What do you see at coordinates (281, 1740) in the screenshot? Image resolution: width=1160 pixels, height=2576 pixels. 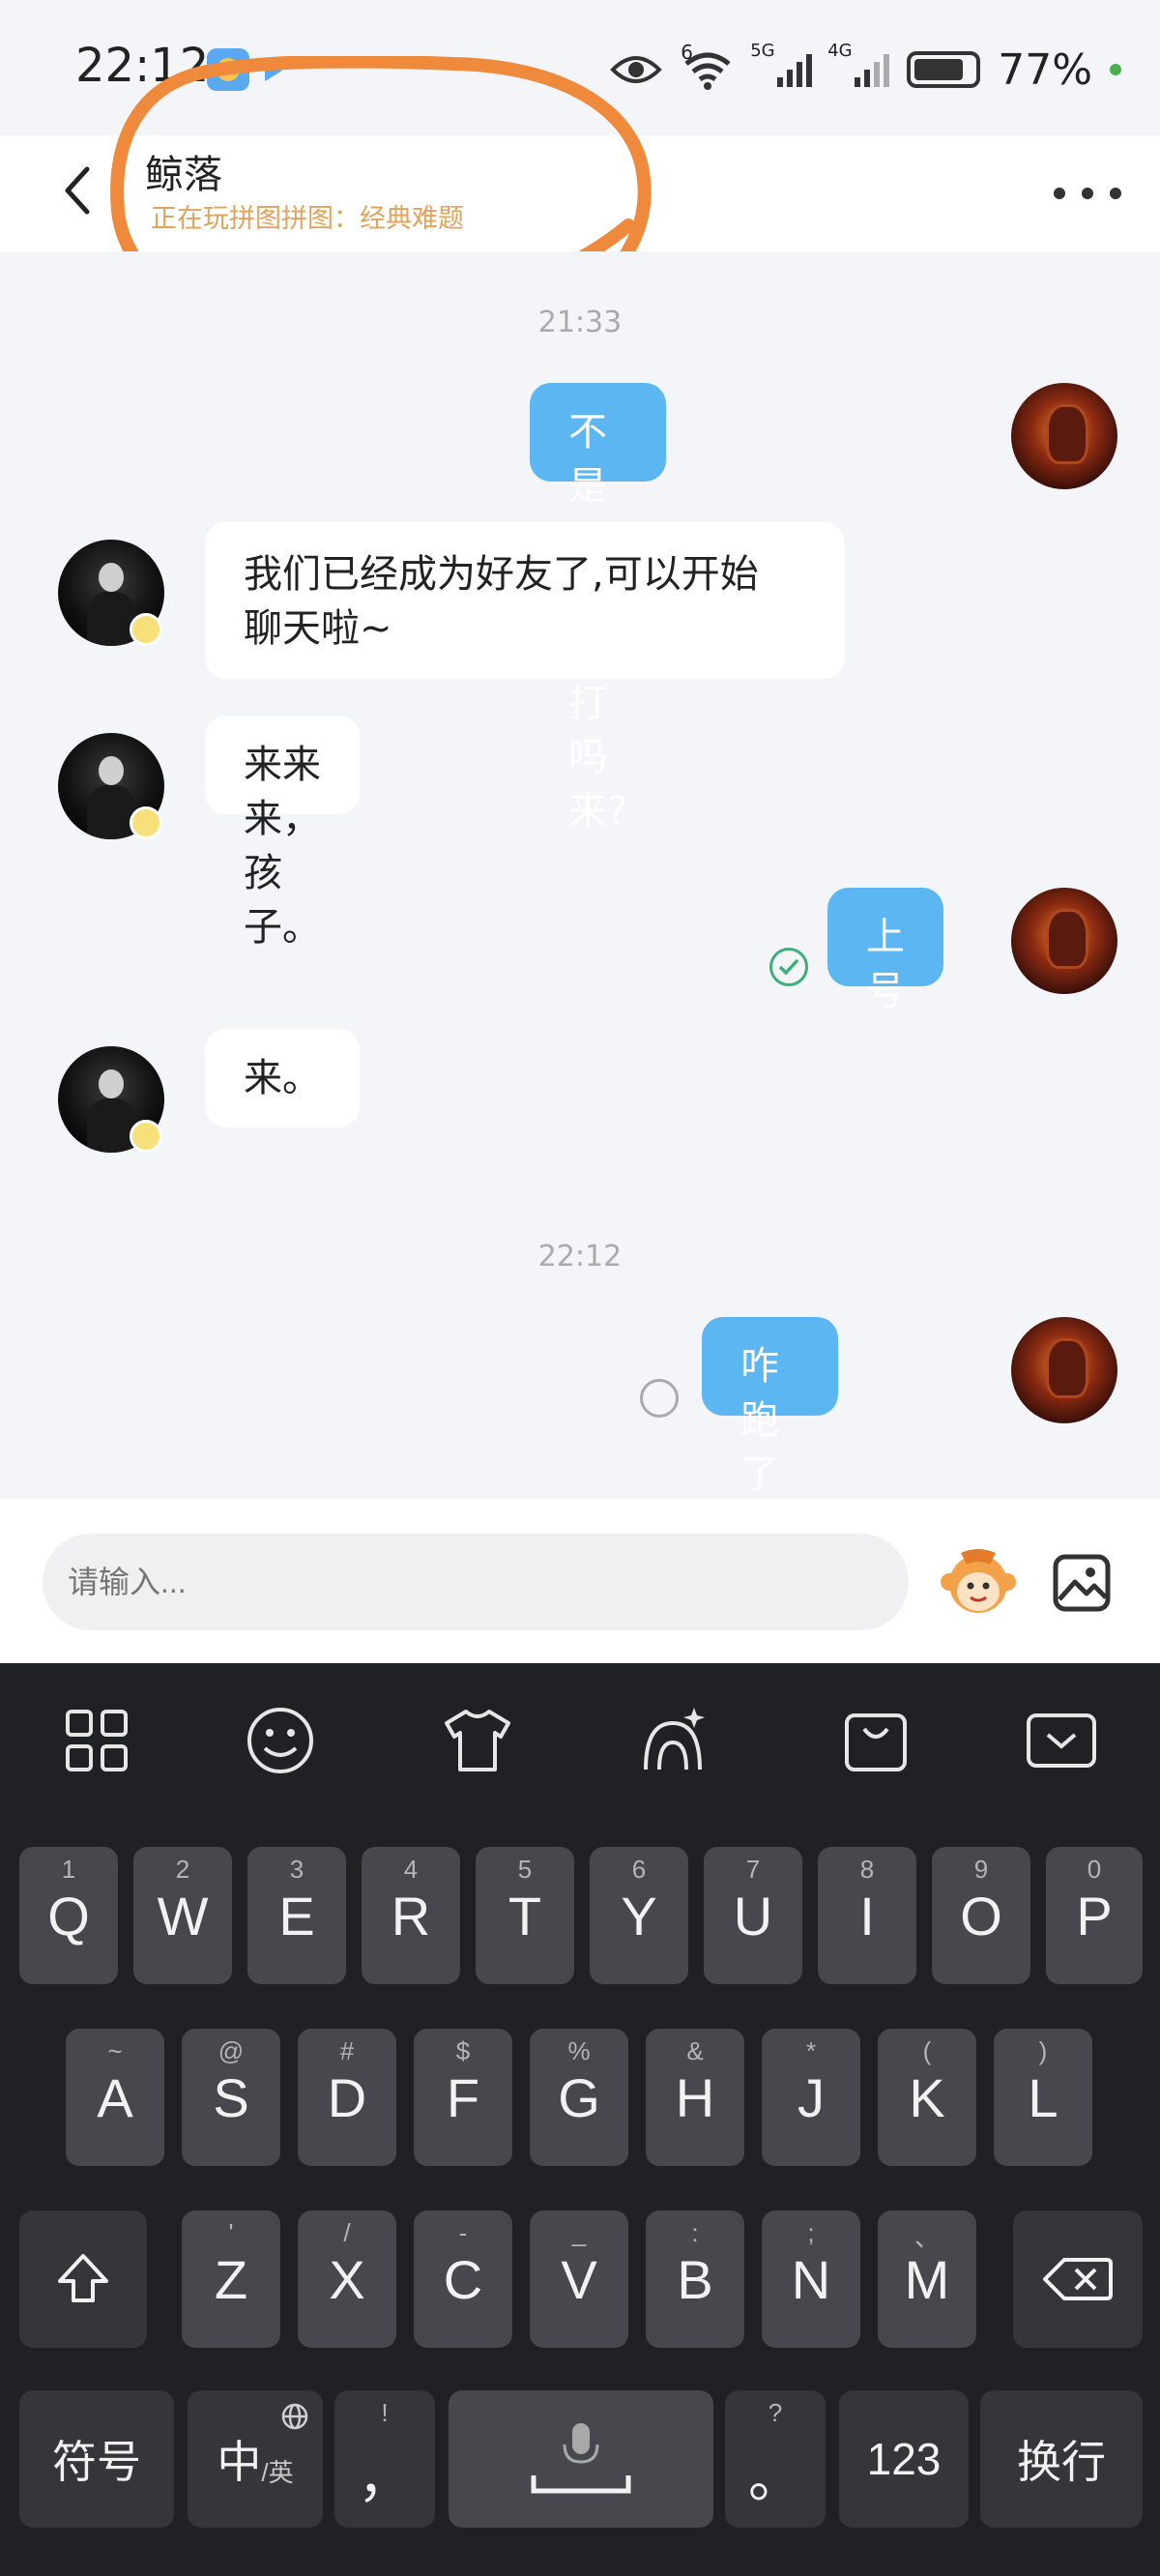 I see `emoji-icon` at bounding box center [281, 1740].